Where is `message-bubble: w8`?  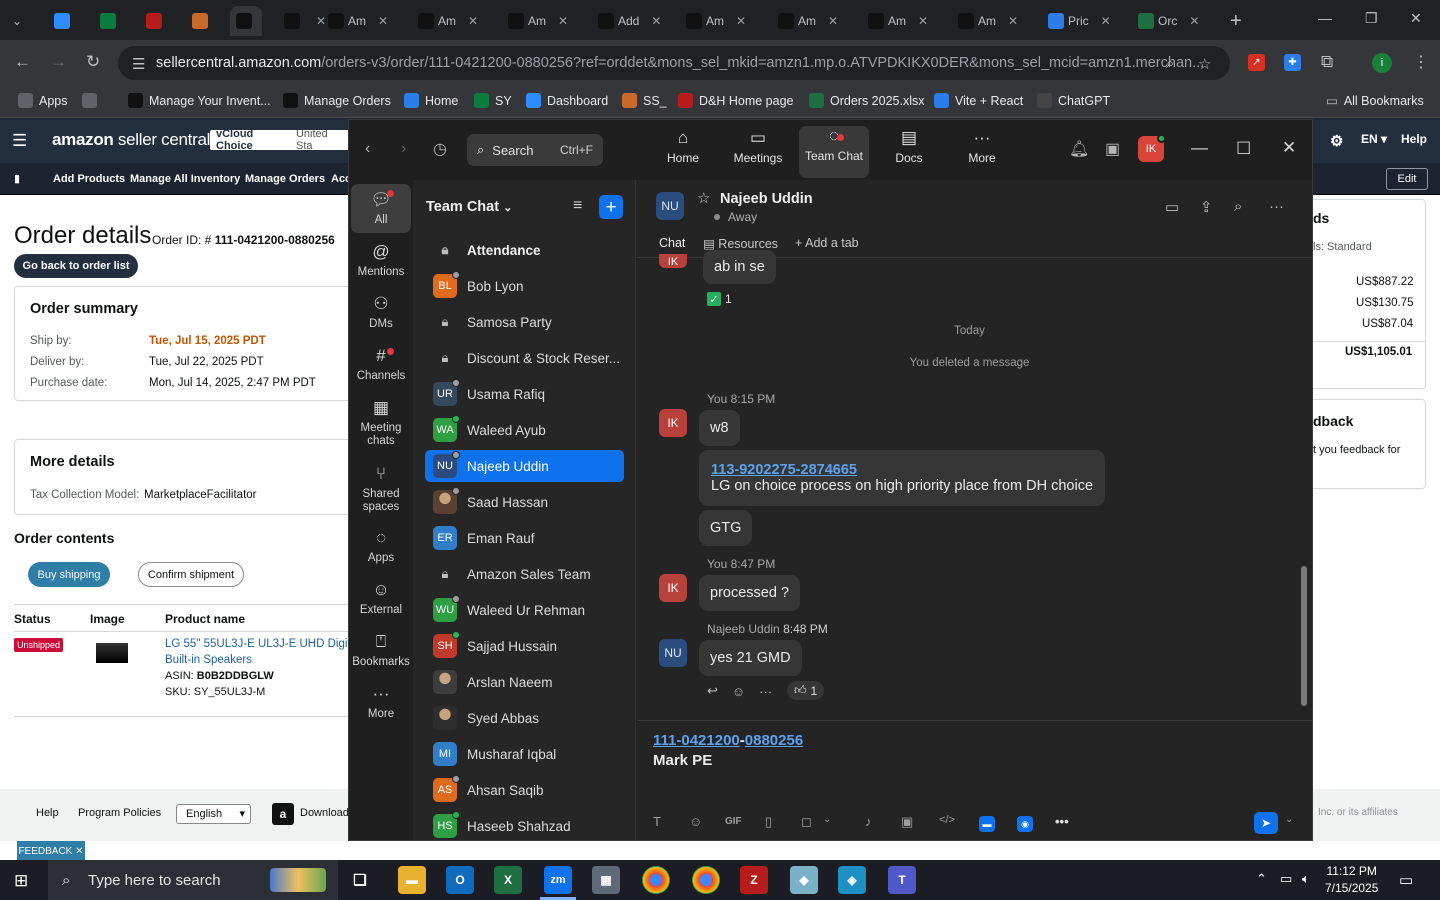 message-bubble: w8 is located at coordinates (719, 428).